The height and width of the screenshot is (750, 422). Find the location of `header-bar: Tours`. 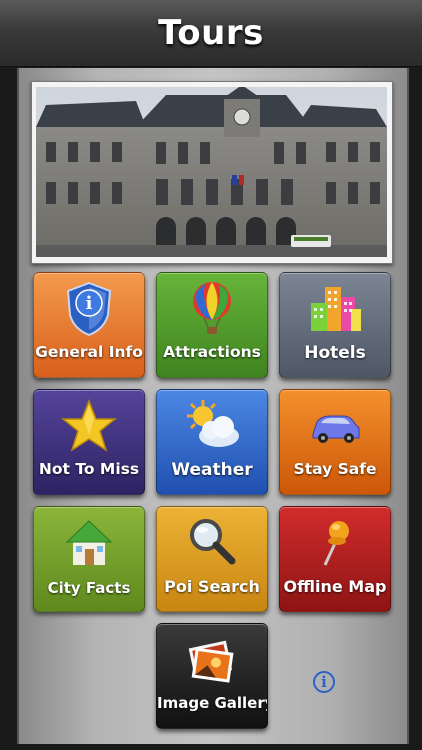

header-bar: Tours is located at coordinates (211, 33).